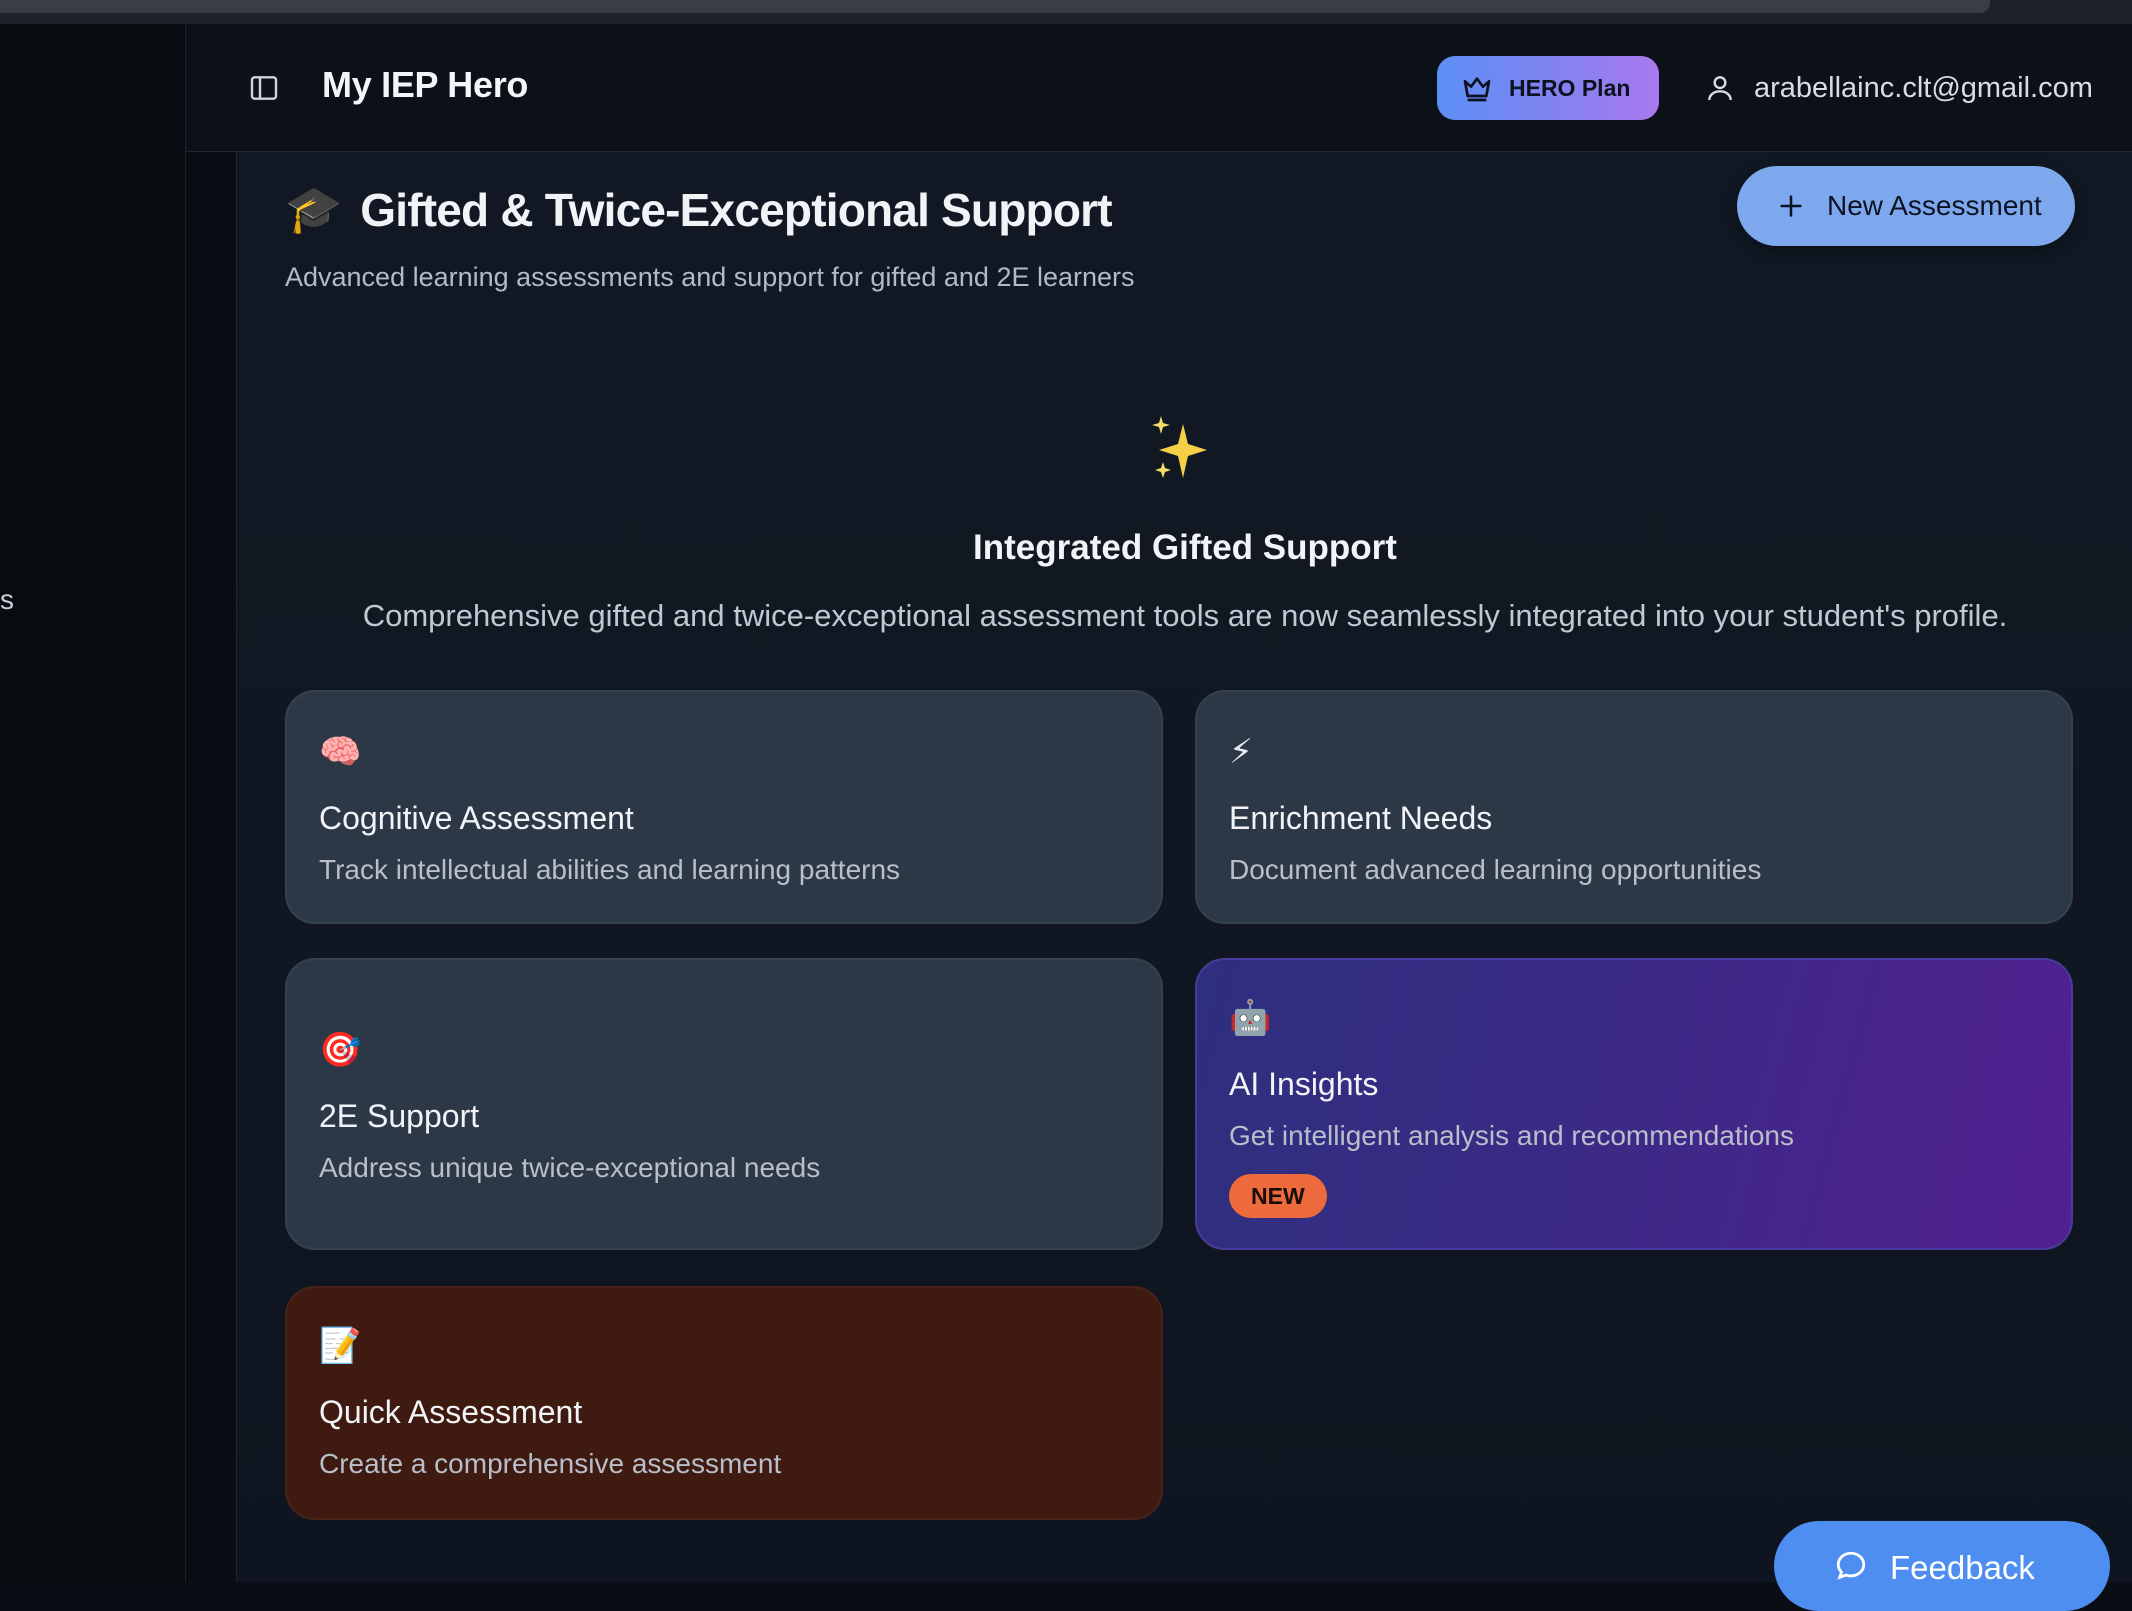 The height and width of the screenshot is (1611, 2132). Describe the element at coordinates (1851, 1565) in the screenshot. I see `chat-bubble-icon` at that location.